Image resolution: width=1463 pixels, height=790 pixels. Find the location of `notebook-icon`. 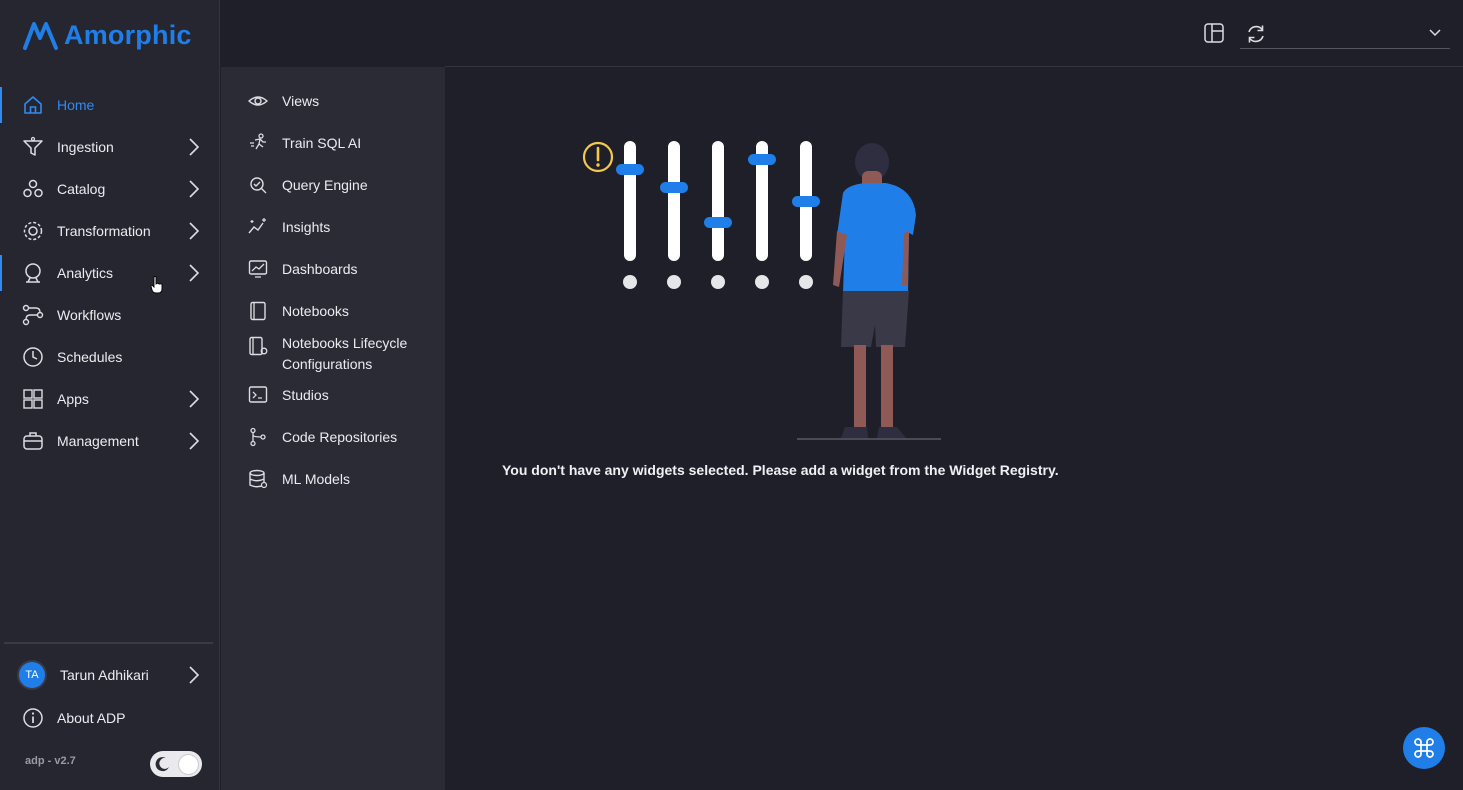

notebook-icon is located at coordinates (258, 311).